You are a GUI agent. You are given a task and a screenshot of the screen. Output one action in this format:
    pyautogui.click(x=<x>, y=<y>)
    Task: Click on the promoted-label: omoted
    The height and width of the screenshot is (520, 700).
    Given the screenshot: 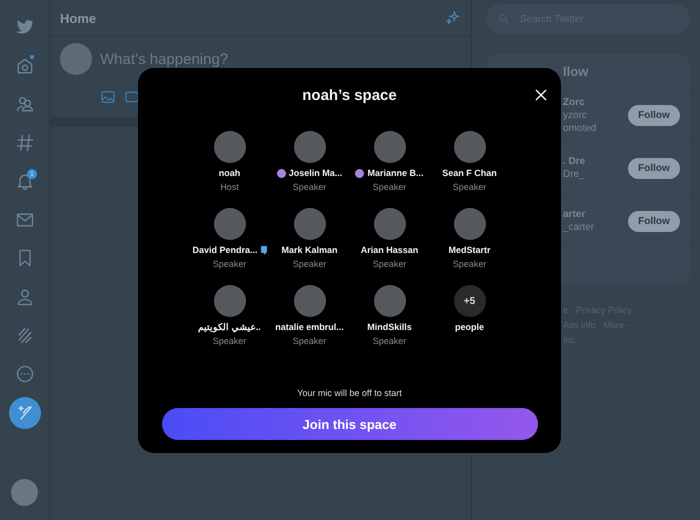 What is the action you would take?
    pyautogui.click(x=579, y=128)
    